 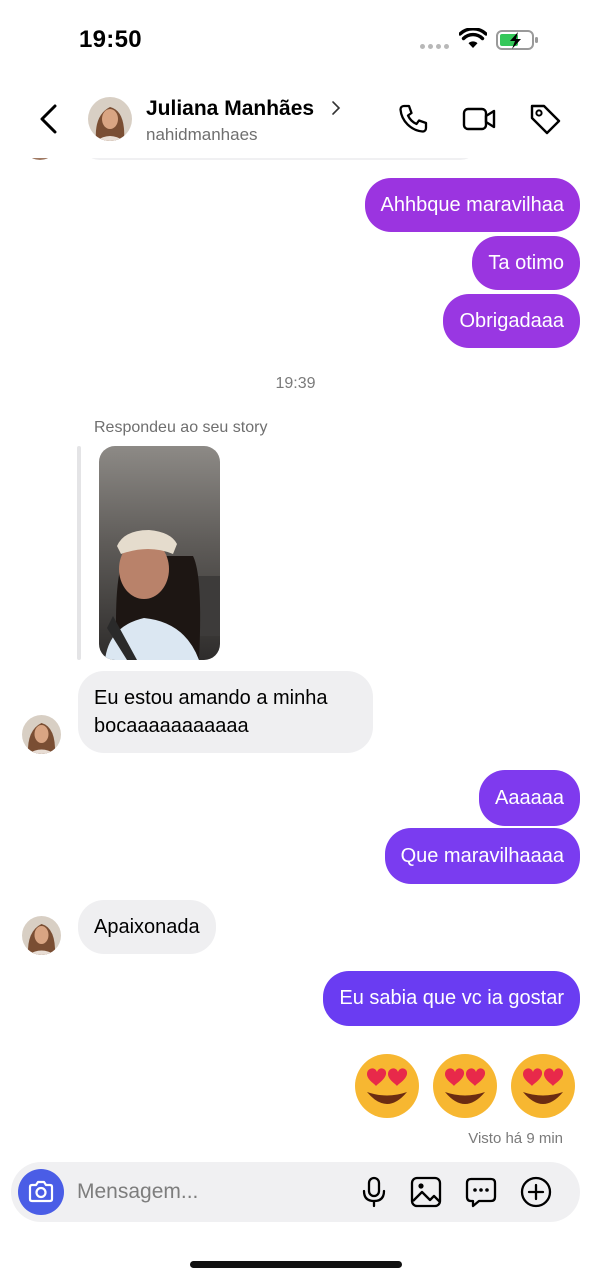 I want to click on battery-icon, so click(x=517, y=40).